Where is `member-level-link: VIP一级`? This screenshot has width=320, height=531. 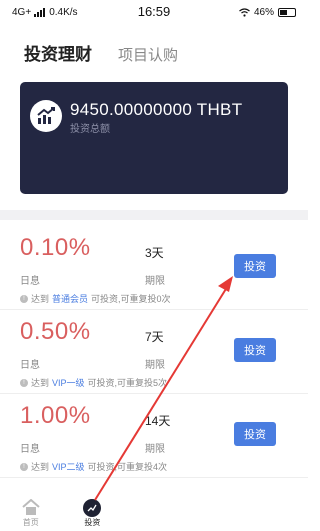
member-level-link: VIP一级 is located at coordinates (68, 382).